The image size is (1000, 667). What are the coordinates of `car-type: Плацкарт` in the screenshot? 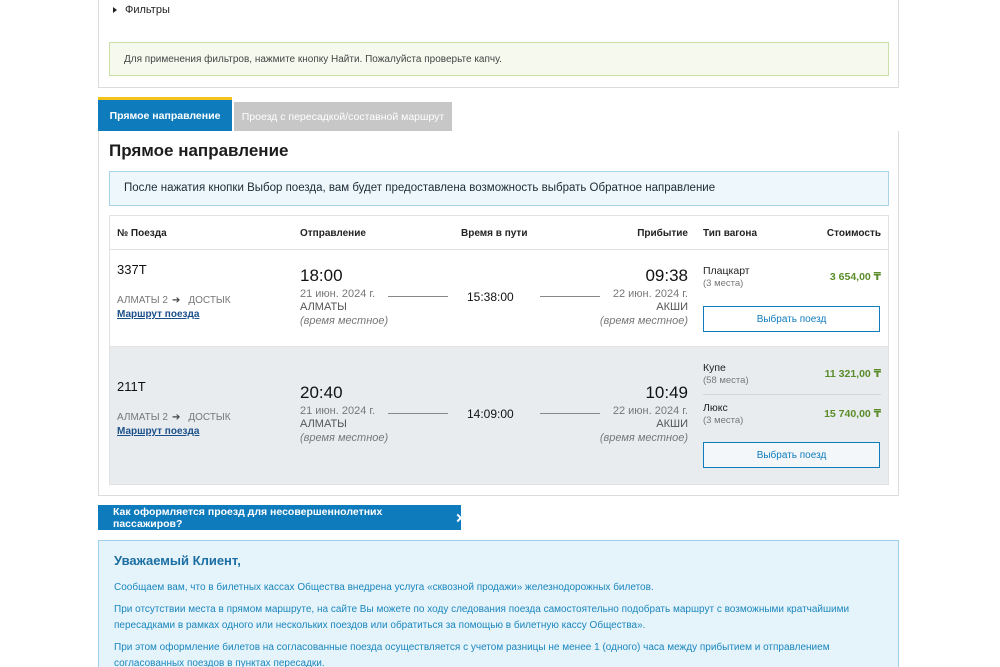 It's located at (726, 271).